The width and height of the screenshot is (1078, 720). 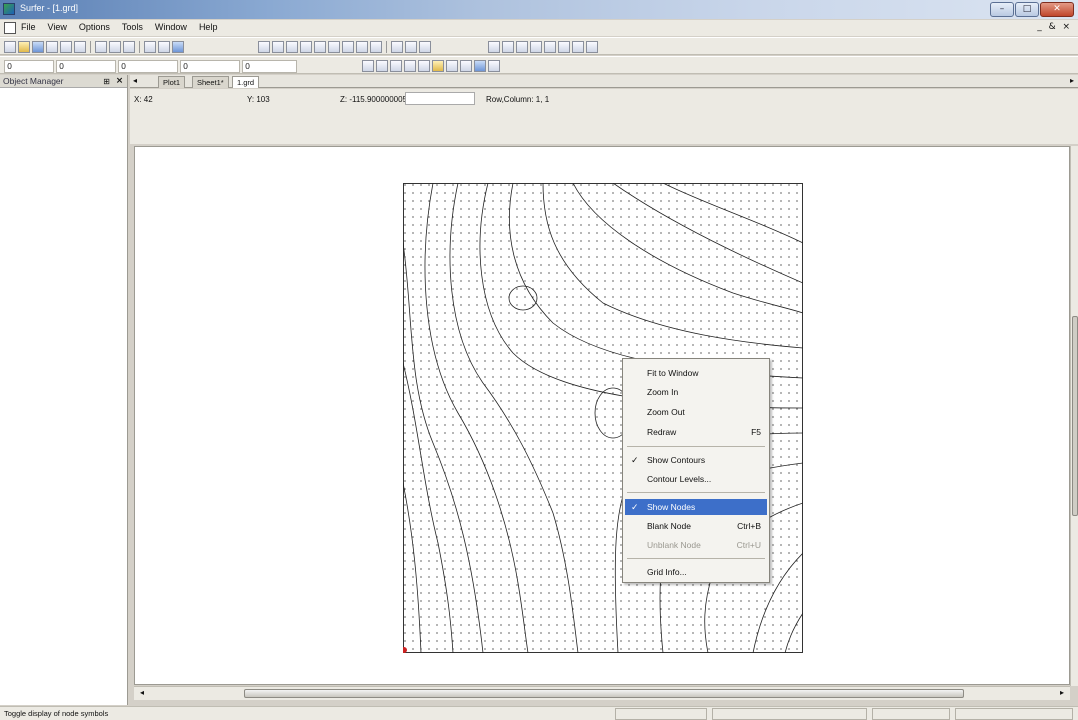 What do you see at coordinates (29, 66) in the screenshot?
I see `x-spin-field: 0` at bounding box center [29, 66].